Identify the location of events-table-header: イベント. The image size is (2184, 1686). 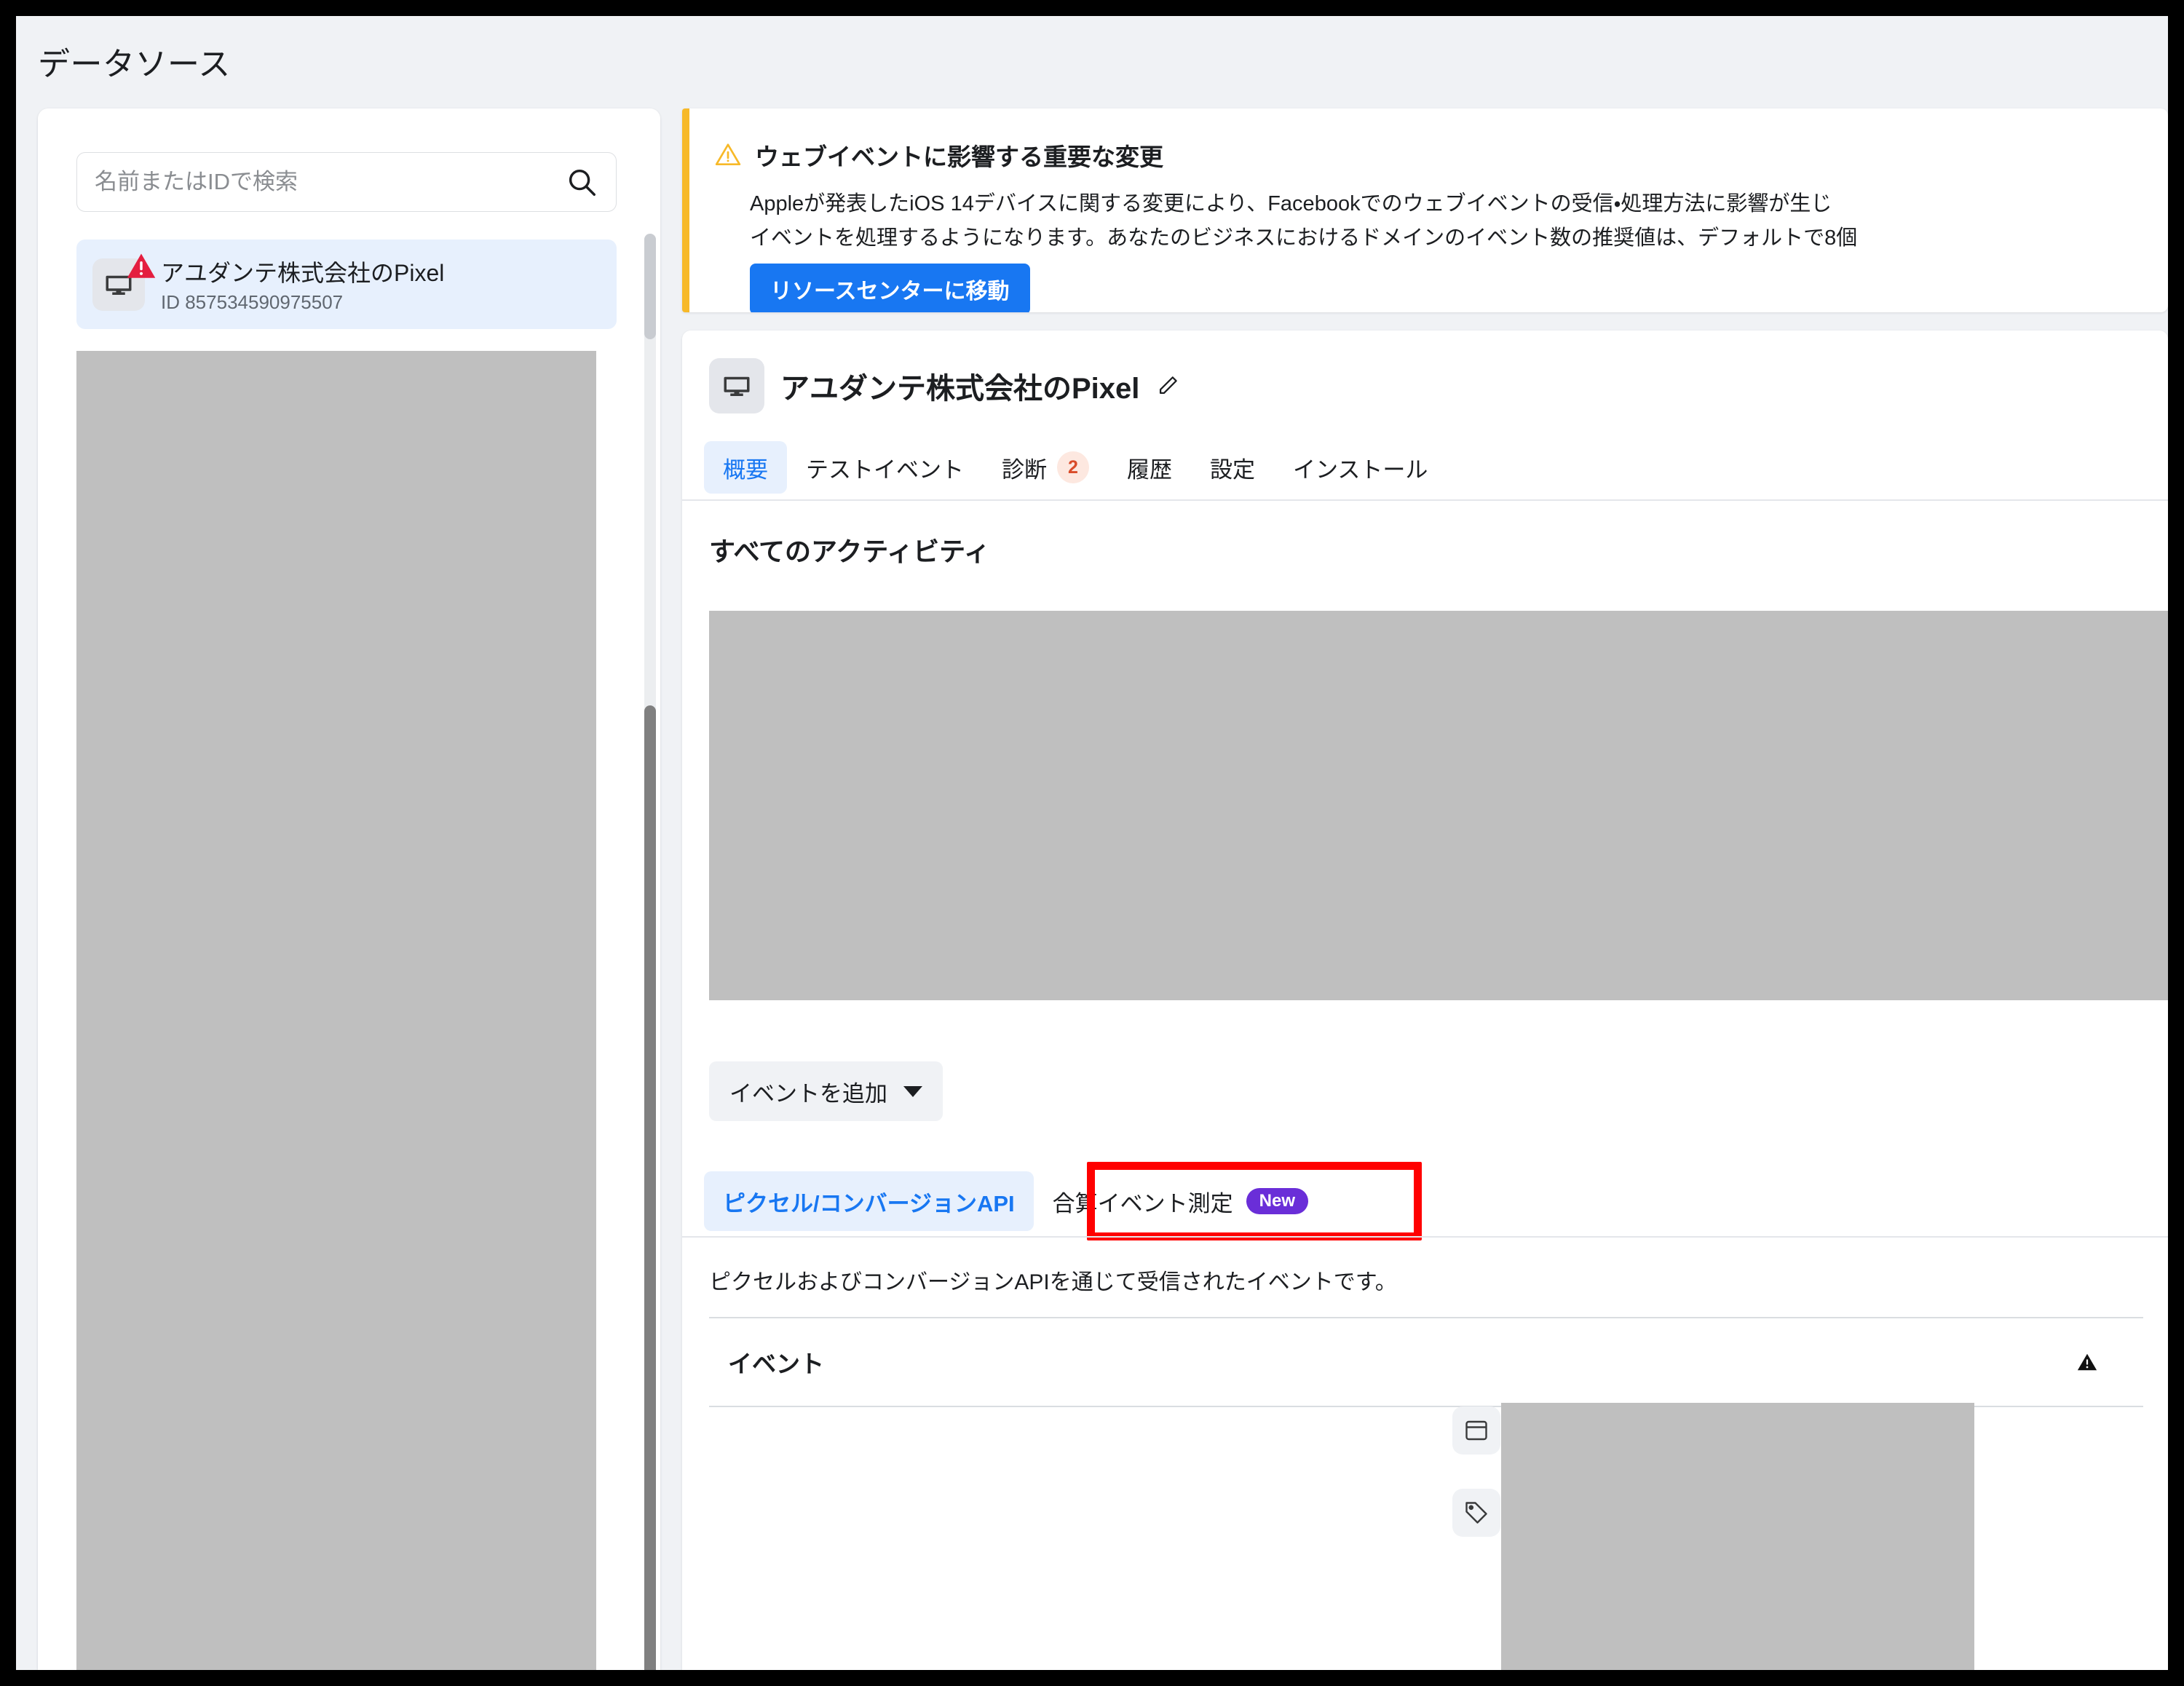
(1426, 1362).